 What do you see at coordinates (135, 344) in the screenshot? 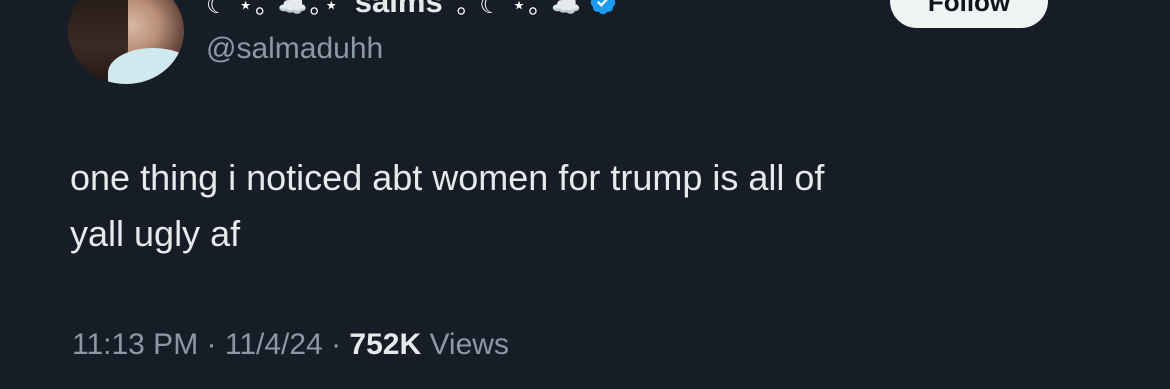
I see `tweet-time: 11:13 PM` at bounding box center [135, 344].